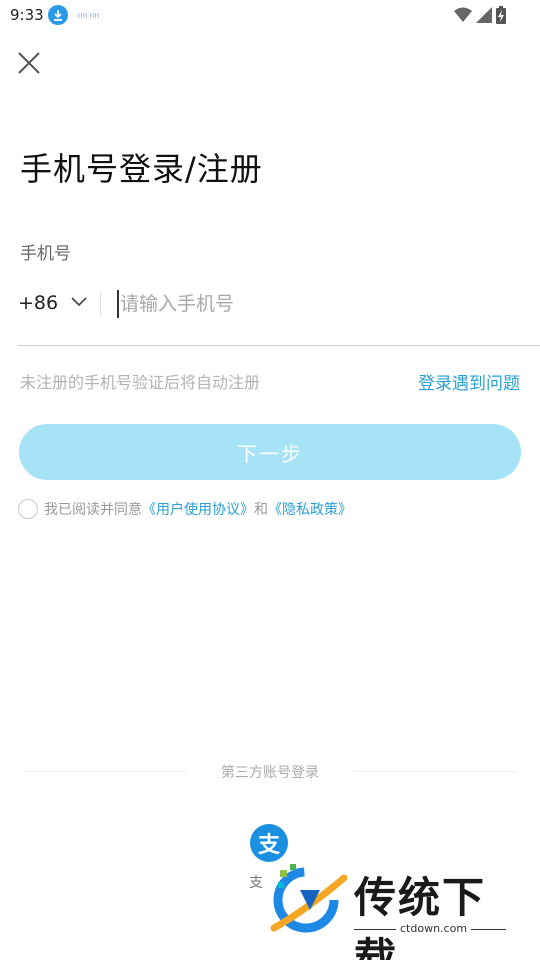 The height and width of the screenshot is (960, 540). What do you see at coordinates (320, 304) in the screenshot?
I see `phone-input` at bounding box center [320, 304].